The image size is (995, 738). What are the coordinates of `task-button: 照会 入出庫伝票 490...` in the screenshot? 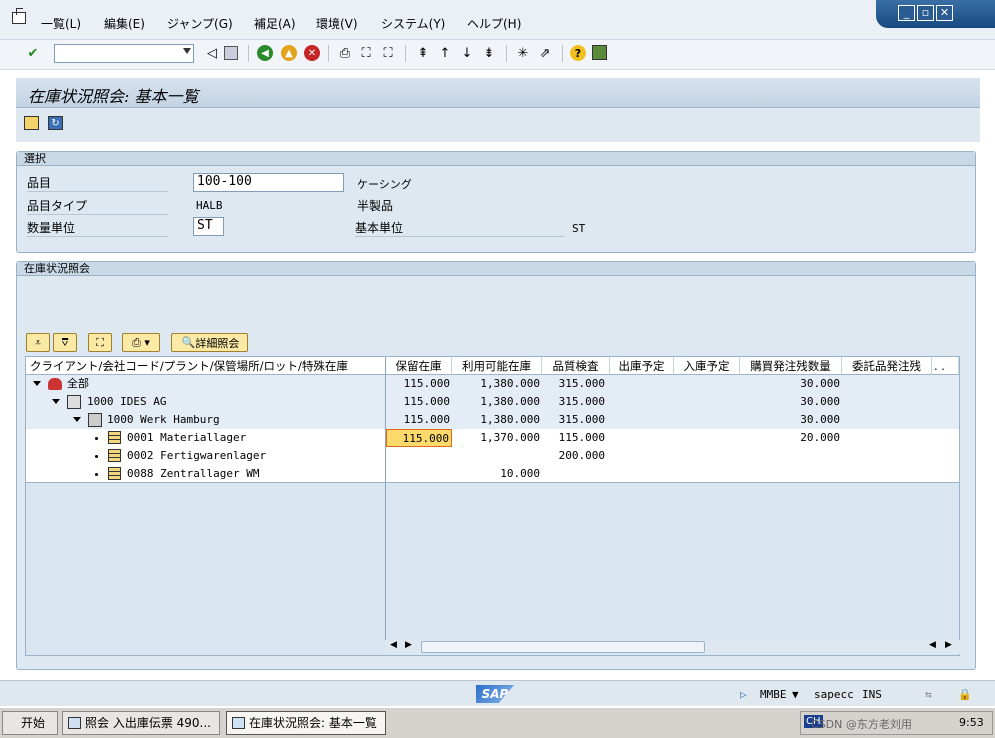 It's located at (141, 723).